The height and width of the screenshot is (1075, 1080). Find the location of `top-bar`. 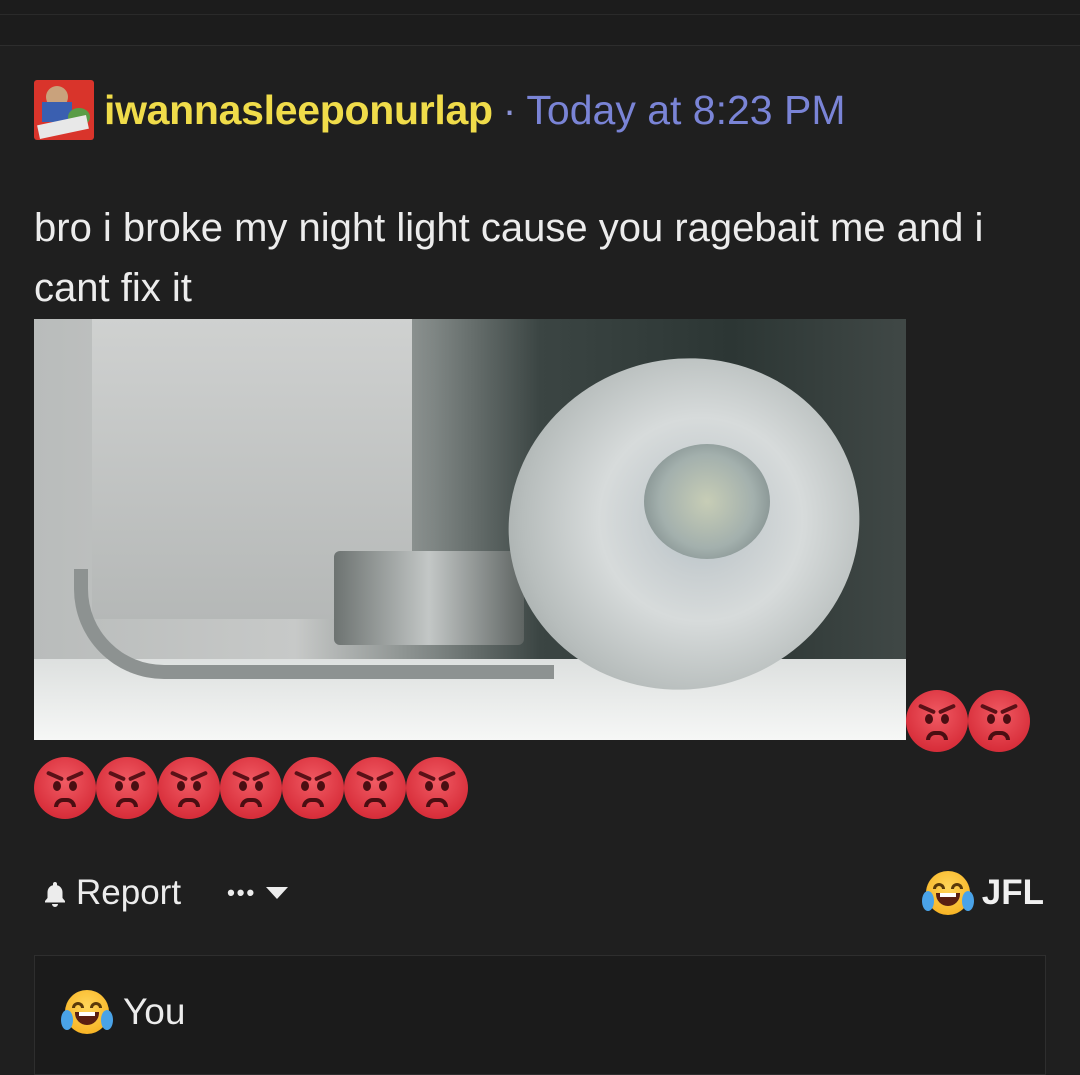

top-bar is located at coordinates (540, 23).